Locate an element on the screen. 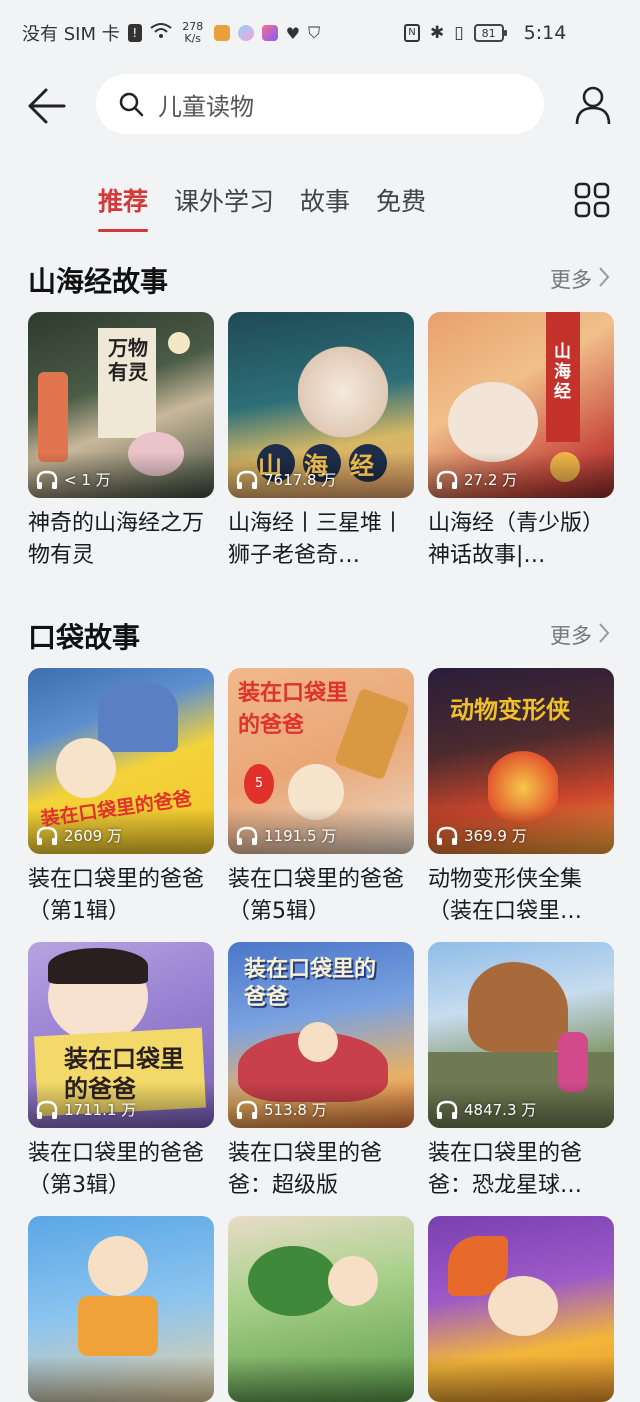 The width and height of the screenshot is (640, 1402). album-cover: 装在口袋里的爸爸 2609 万 is located at coordinates (121, 761).